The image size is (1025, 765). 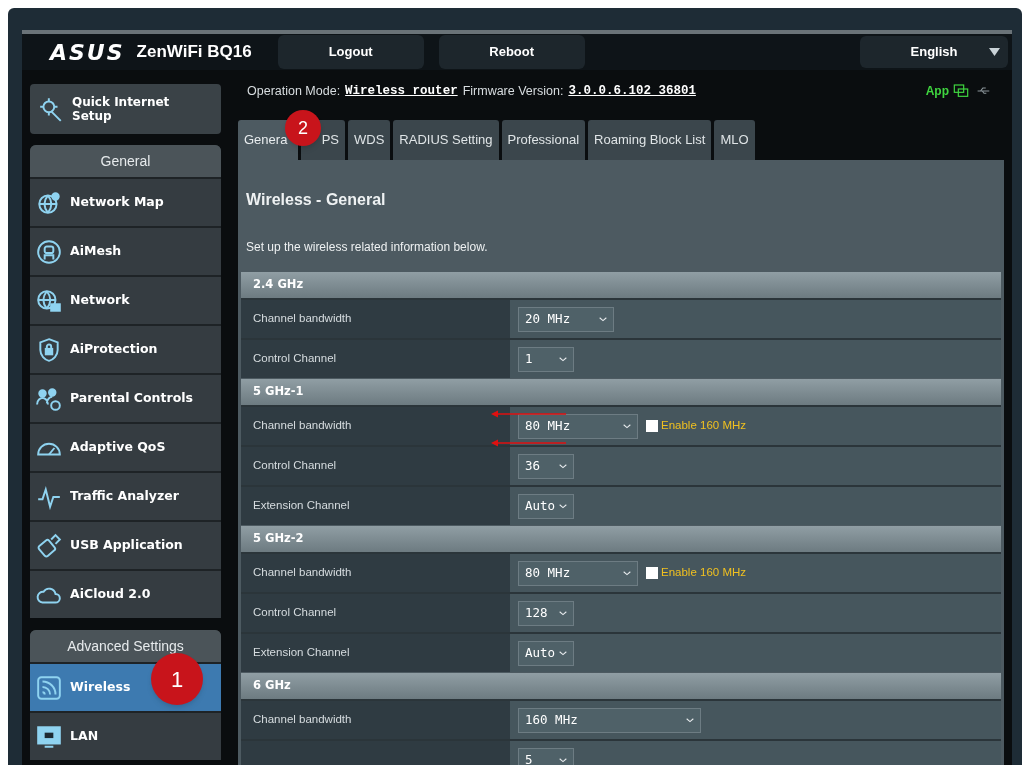 I want to click on sidebar-item: AiMesh, so click(x=125, y=250).